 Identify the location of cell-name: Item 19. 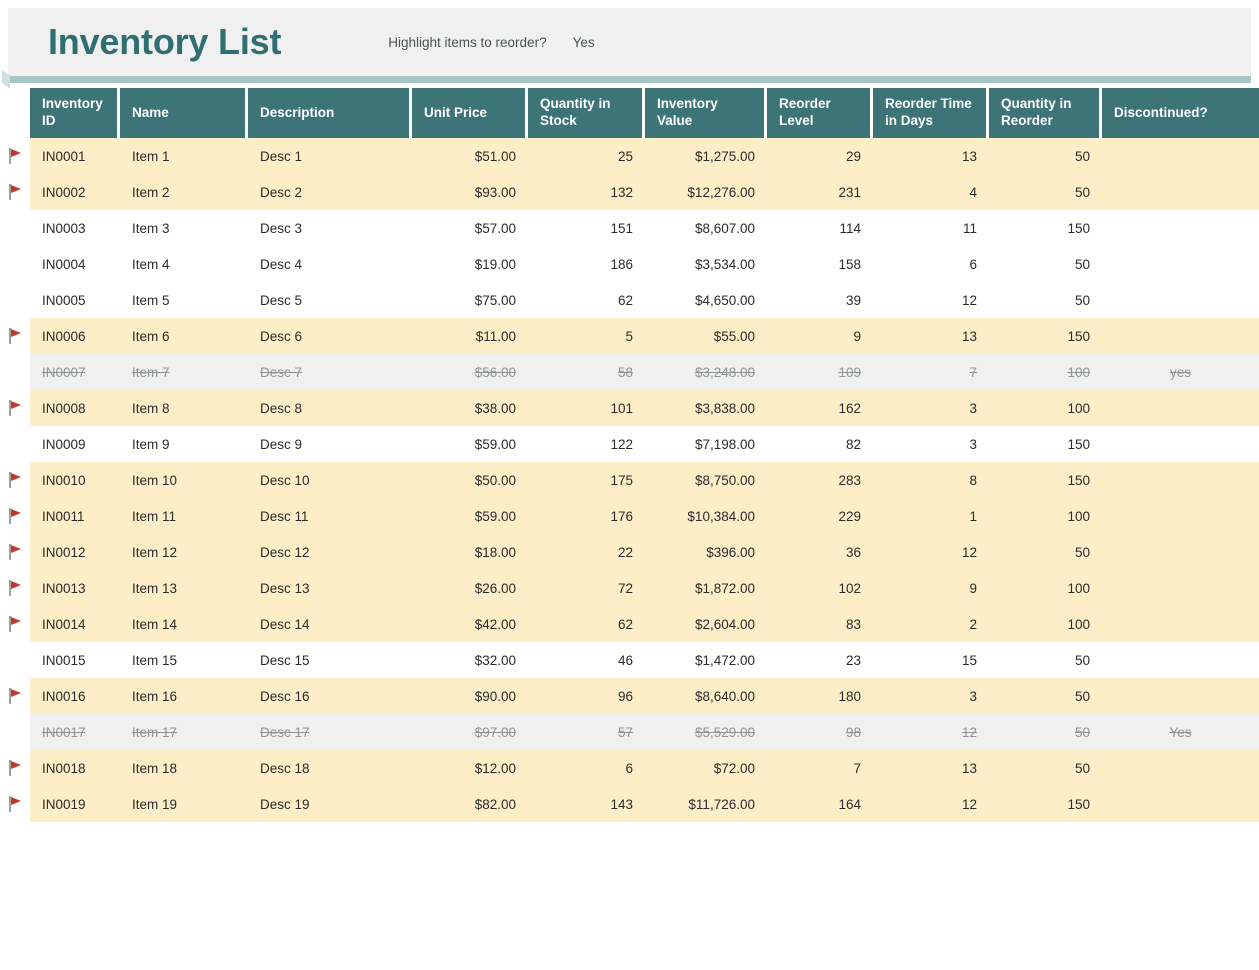
(184, 804).